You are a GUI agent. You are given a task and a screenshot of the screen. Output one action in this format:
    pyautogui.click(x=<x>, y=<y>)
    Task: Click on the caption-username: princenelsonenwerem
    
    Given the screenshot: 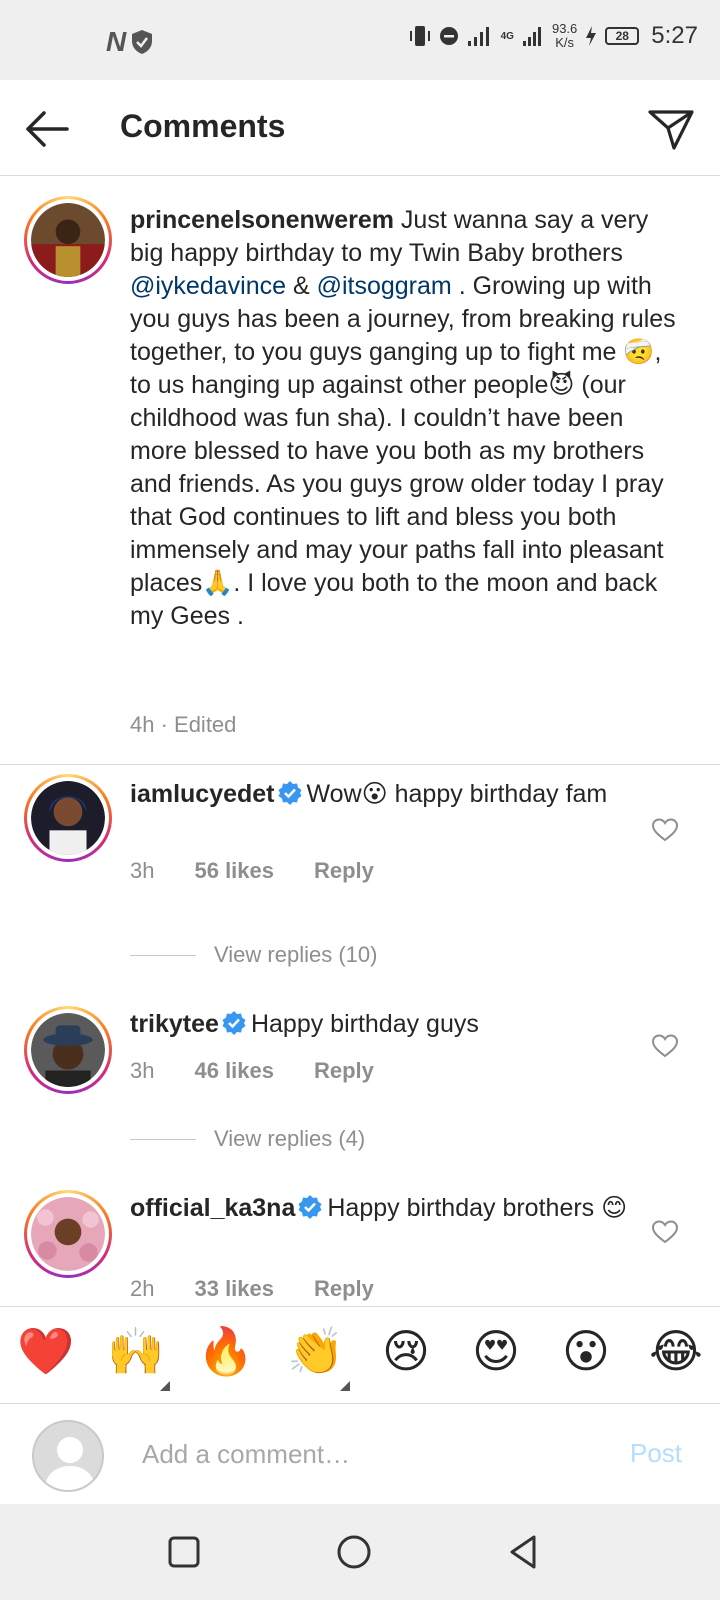 What is the action you would take?
    pyautogui.click(x=262, y=220)
    